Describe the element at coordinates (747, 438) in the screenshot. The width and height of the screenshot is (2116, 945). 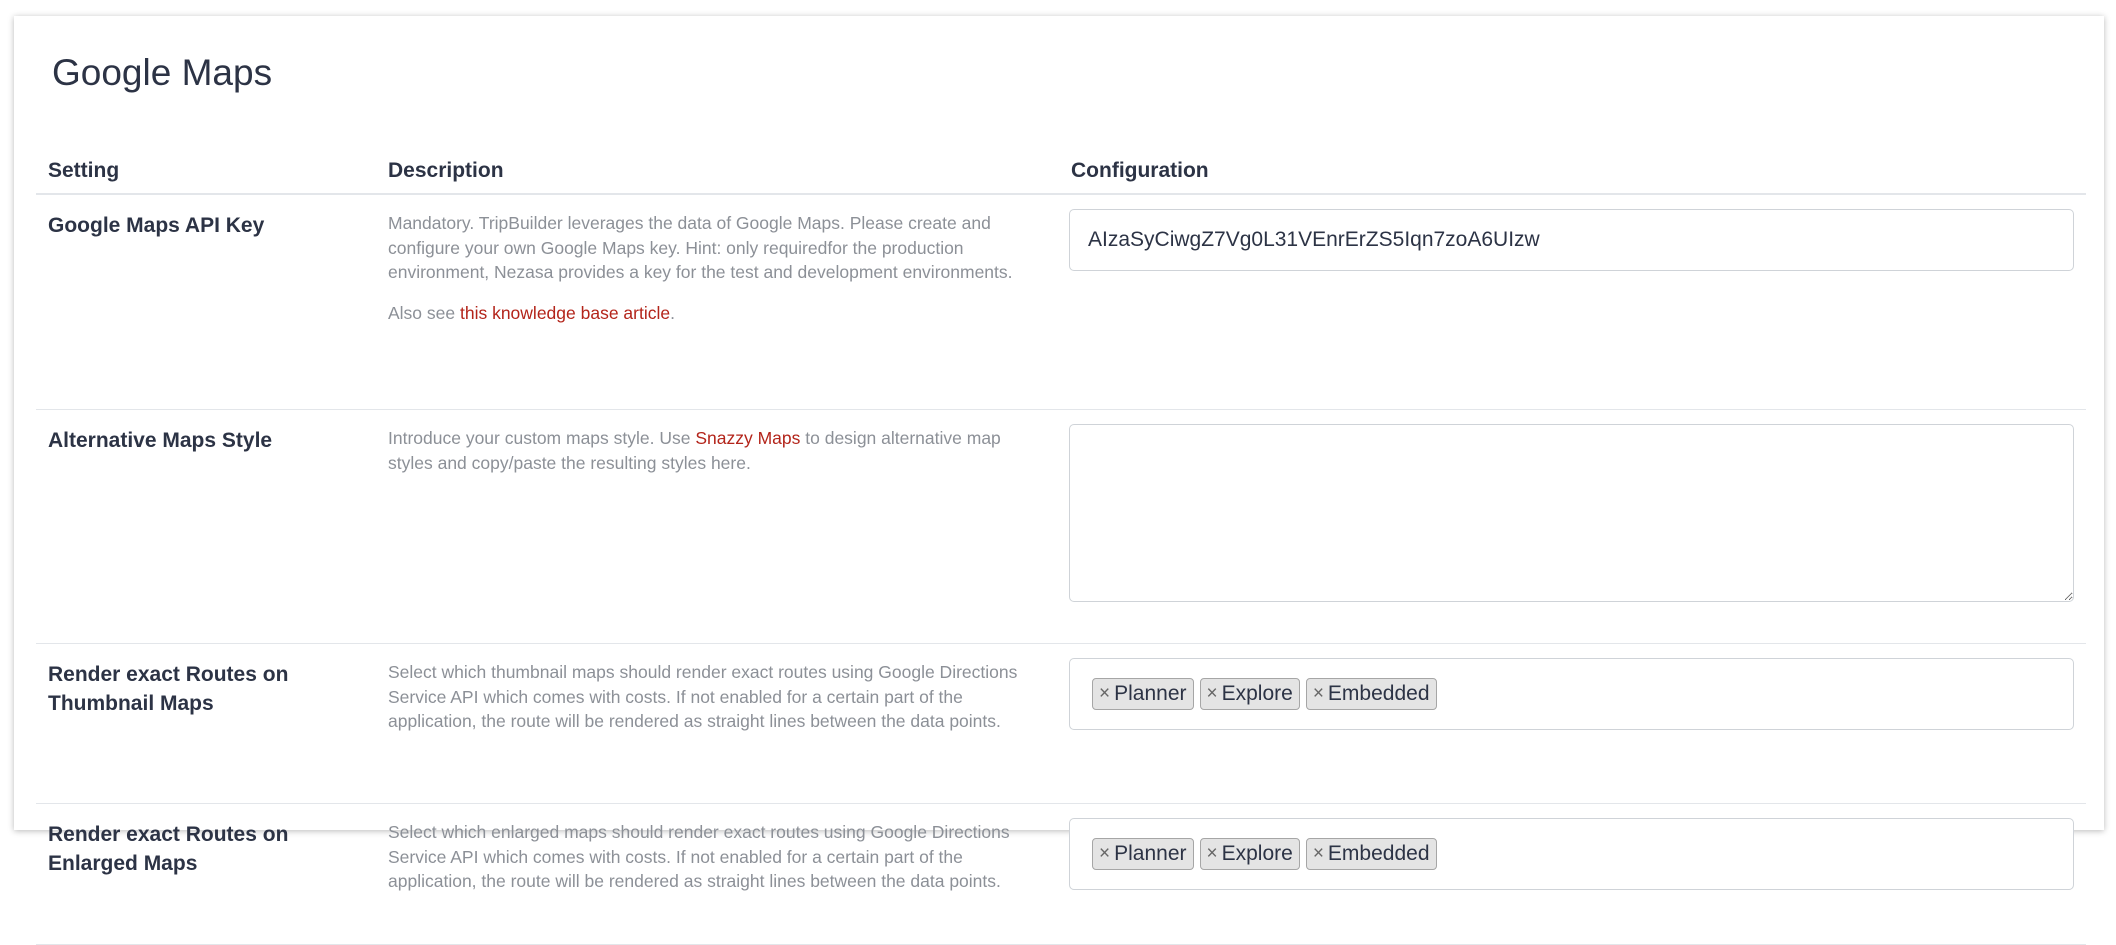
I see `snazzy-maps-link: Snazzy Maps` at that location.